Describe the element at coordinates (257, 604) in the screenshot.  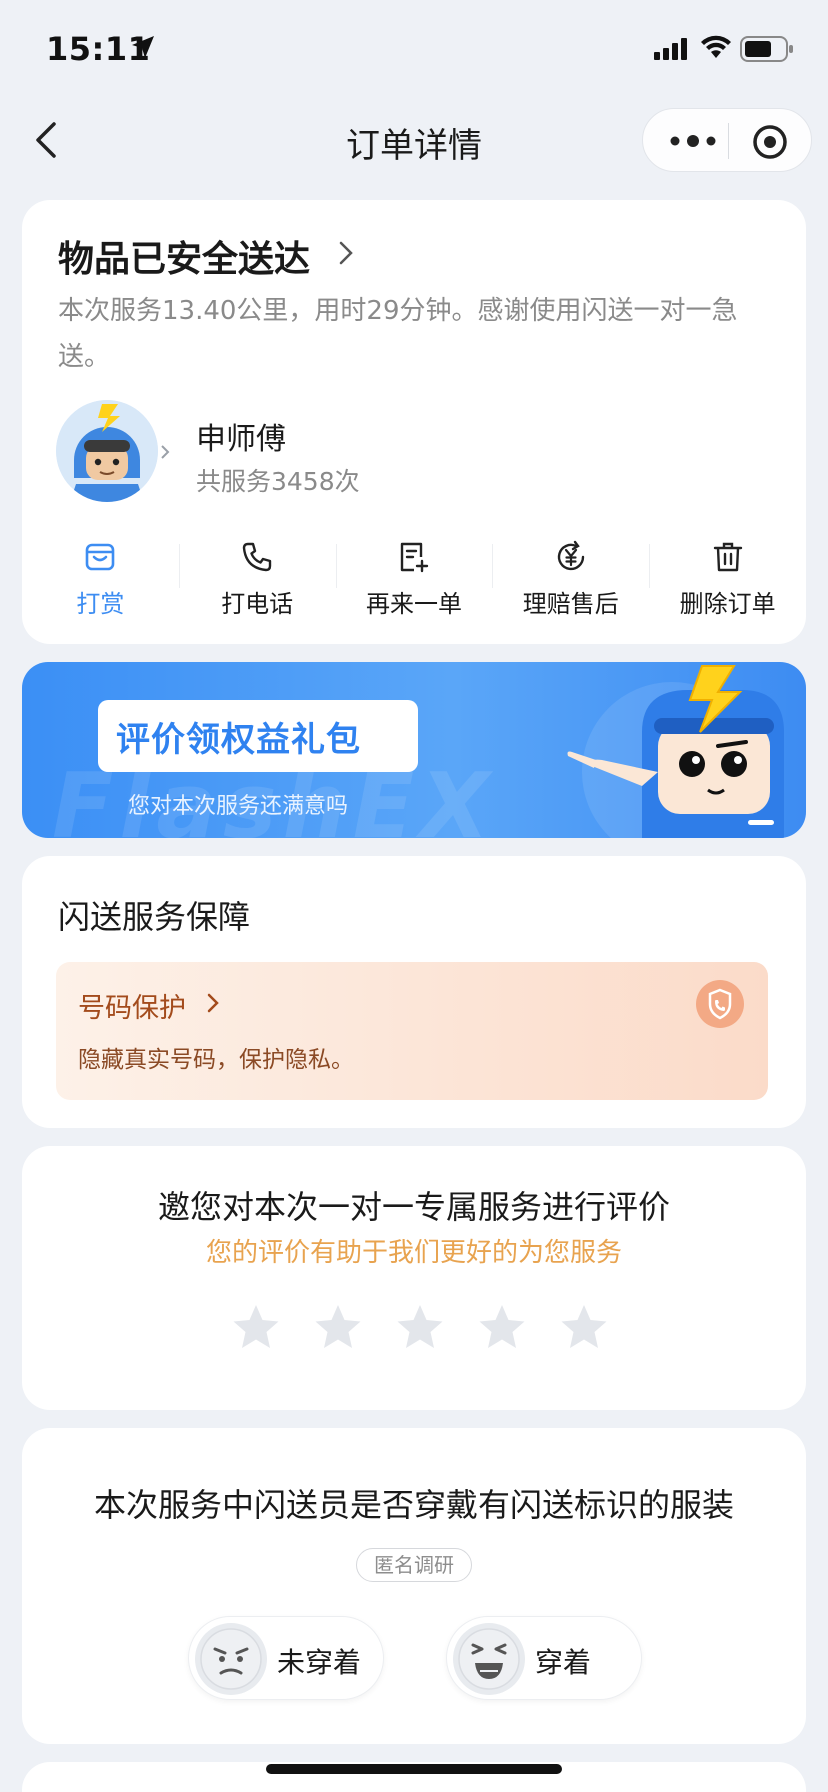
I see `call-label: 打电话` at that location.